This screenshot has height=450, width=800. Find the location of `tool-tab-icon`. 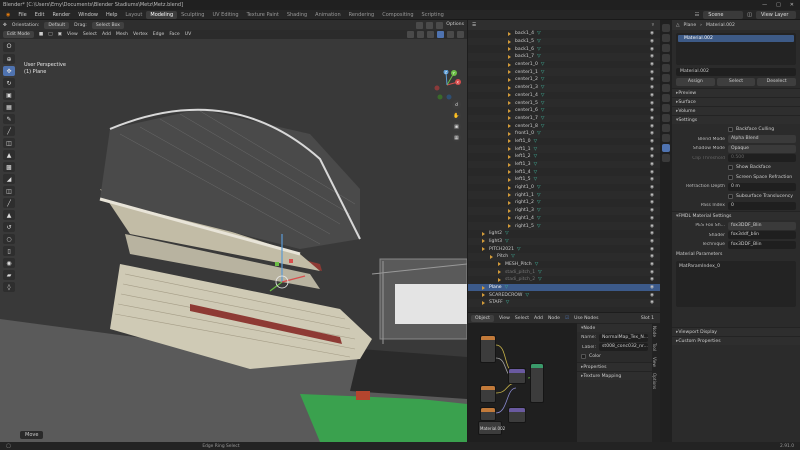

tool-tab-icon is located at coordinates (666, 28).